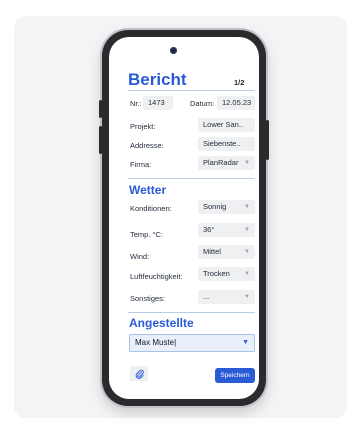 Image resolution: width=361 pixels, height=432 pixels. I want to click on paperclip-icon, so click(139, 374).